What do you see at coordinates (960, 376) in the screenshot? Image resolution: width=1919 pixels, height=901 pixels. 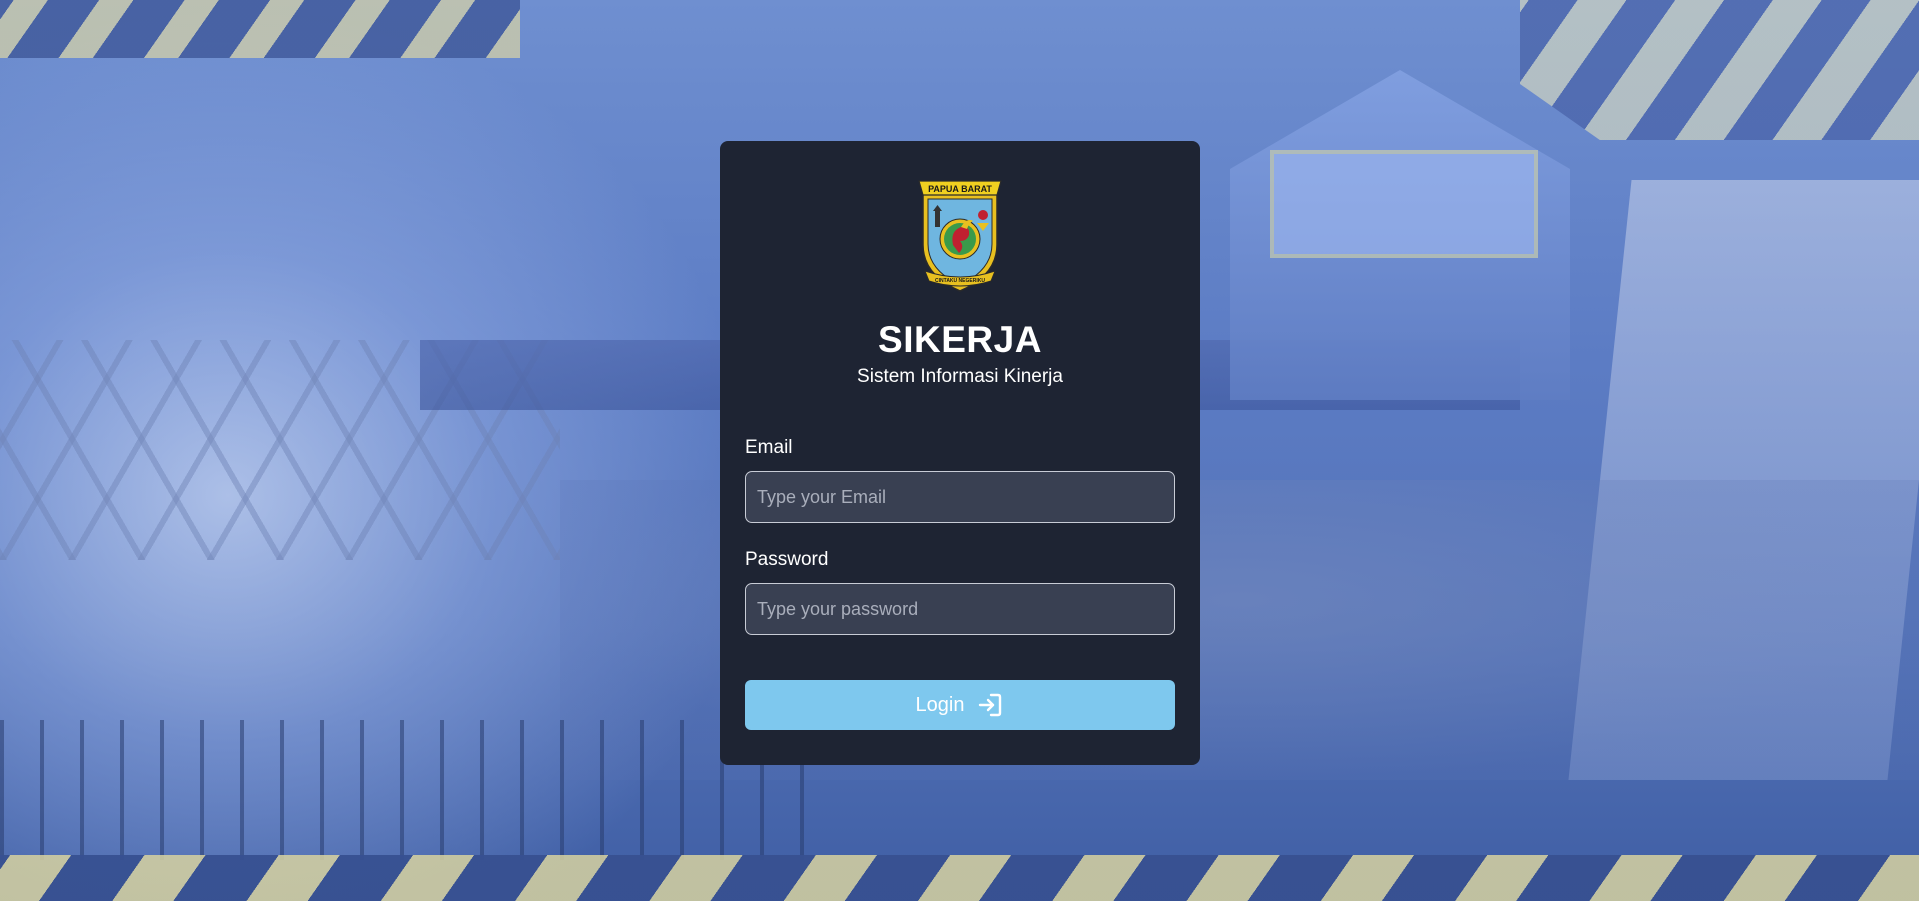 I see `app-subtitle: Sistem Informasi Kinerja` at bounding box center [960, 376].